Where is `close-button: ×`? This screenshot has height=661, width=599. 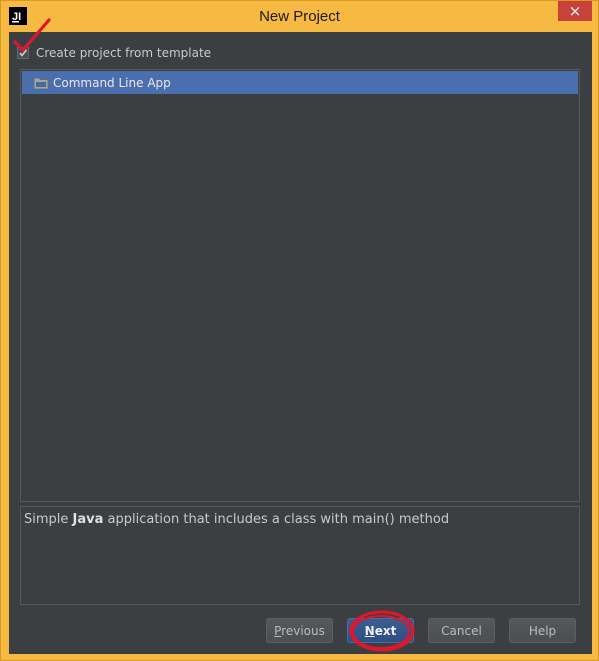
close-button: × is located at coordinates (575, 11).